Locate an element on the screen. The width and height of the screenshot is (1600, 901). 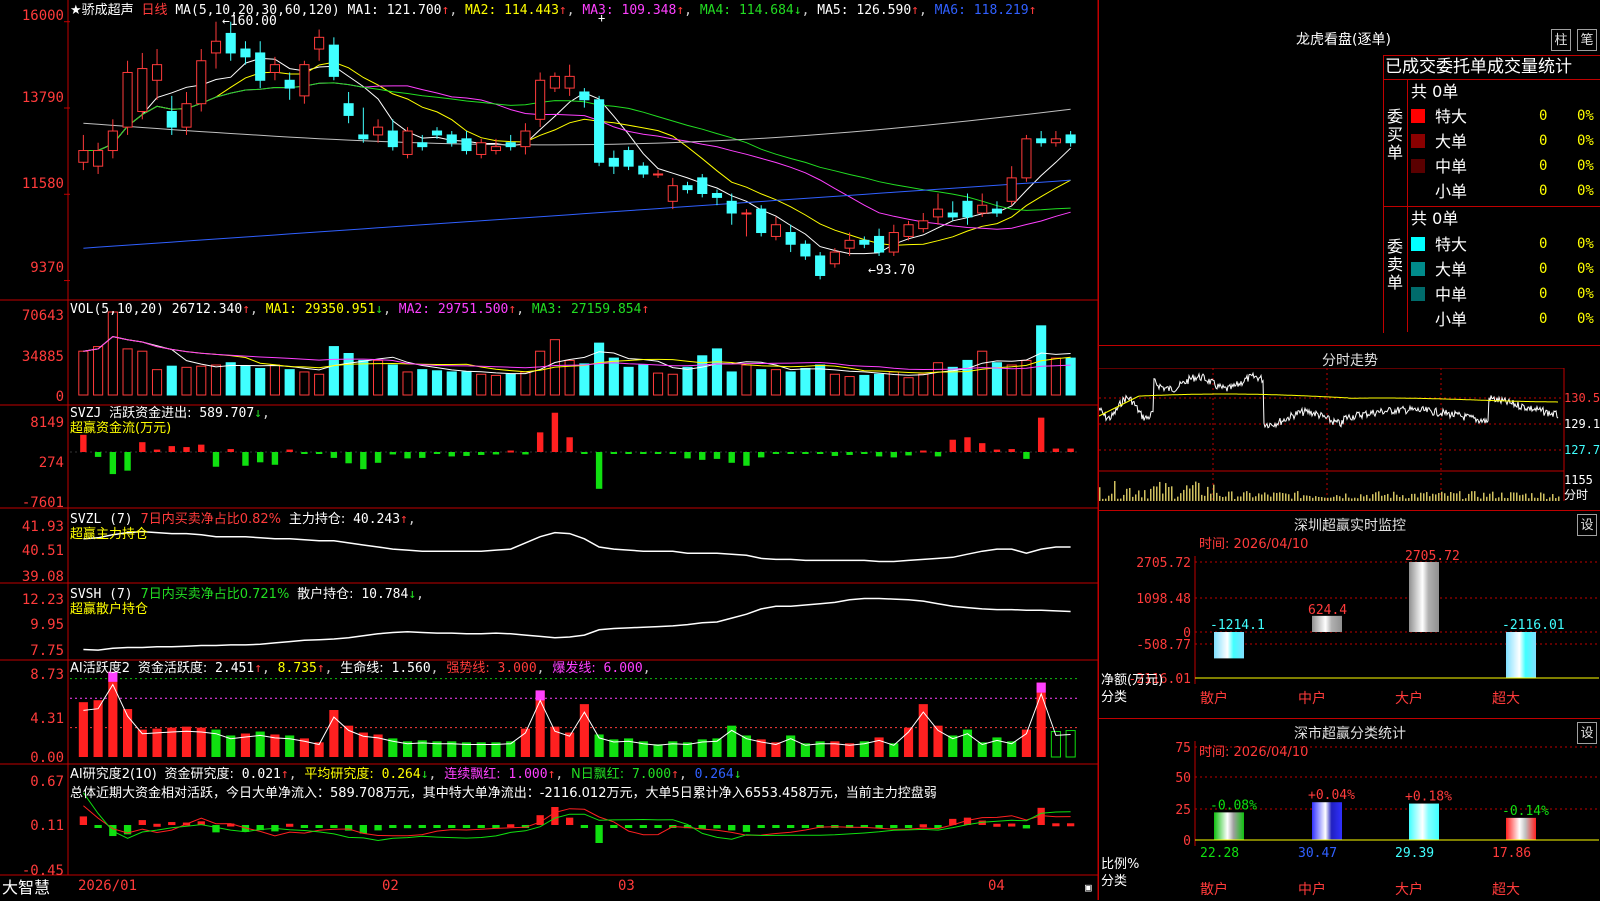
brand-logo: 大智慧 is located at coordinates (26, 888).